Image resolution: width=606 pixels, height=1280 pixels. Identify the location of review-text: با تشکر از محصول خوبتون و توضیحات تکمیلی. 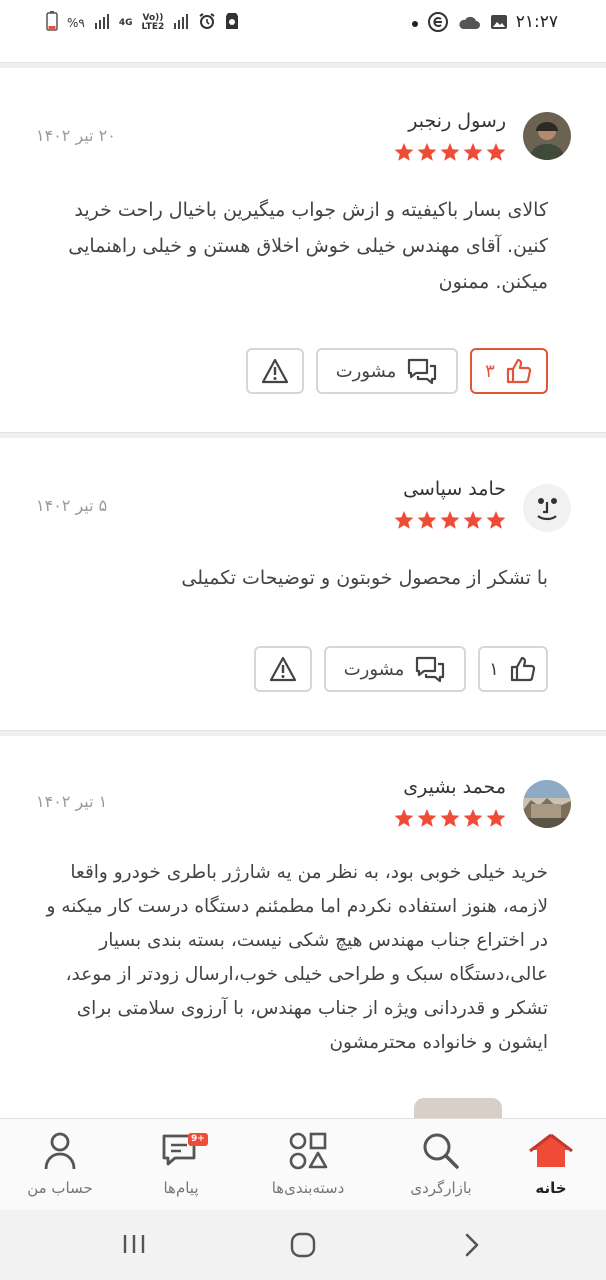
(364, 578).